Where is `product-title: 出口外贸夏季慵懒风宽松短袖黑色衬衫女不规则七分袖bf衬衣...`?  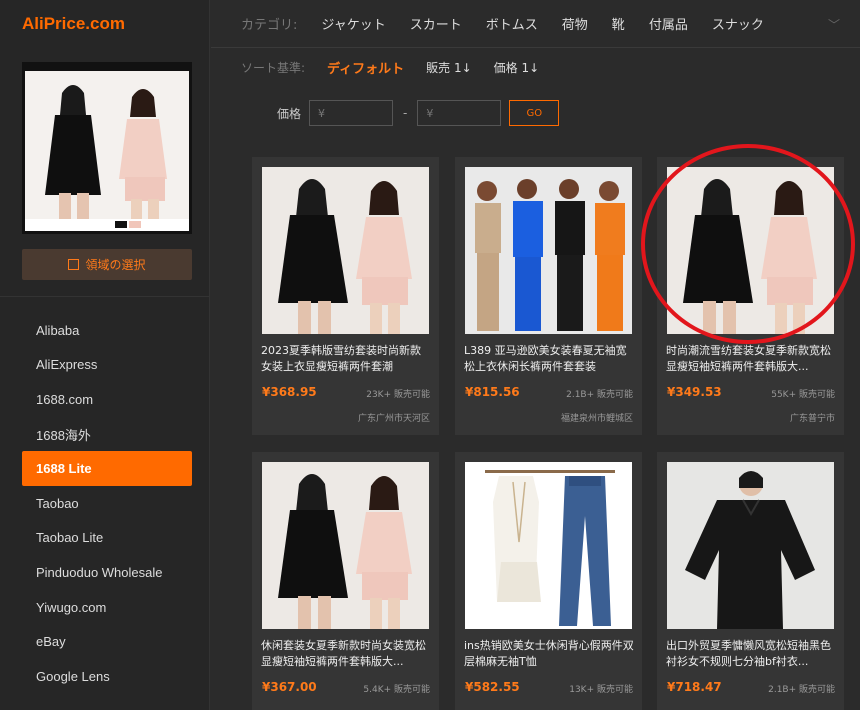 product-title: 出口外贸夏季慵懒风宽松短袖黑色衬衫女不规则七分袖bf衬衣... is located at coordinates (751, 654).